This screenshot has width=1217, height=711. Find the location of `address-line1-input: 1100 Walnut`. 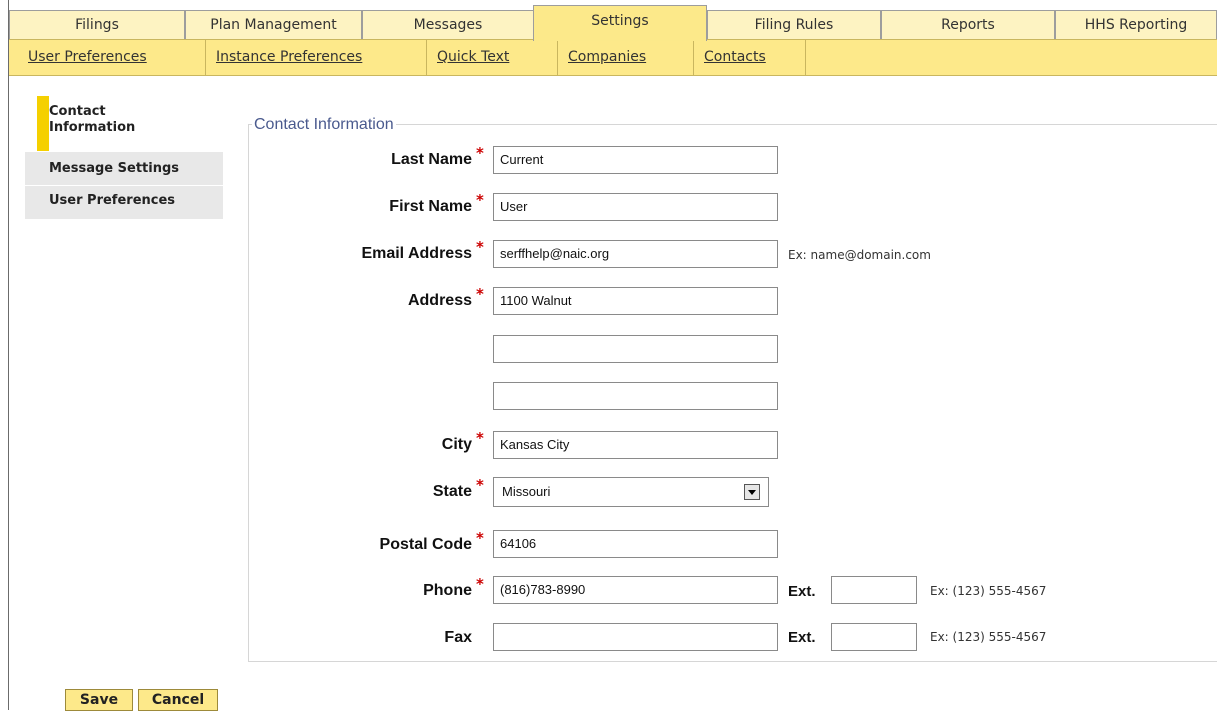

address-line1-input: 1100 Walnut is located at coordinates (635, 301).